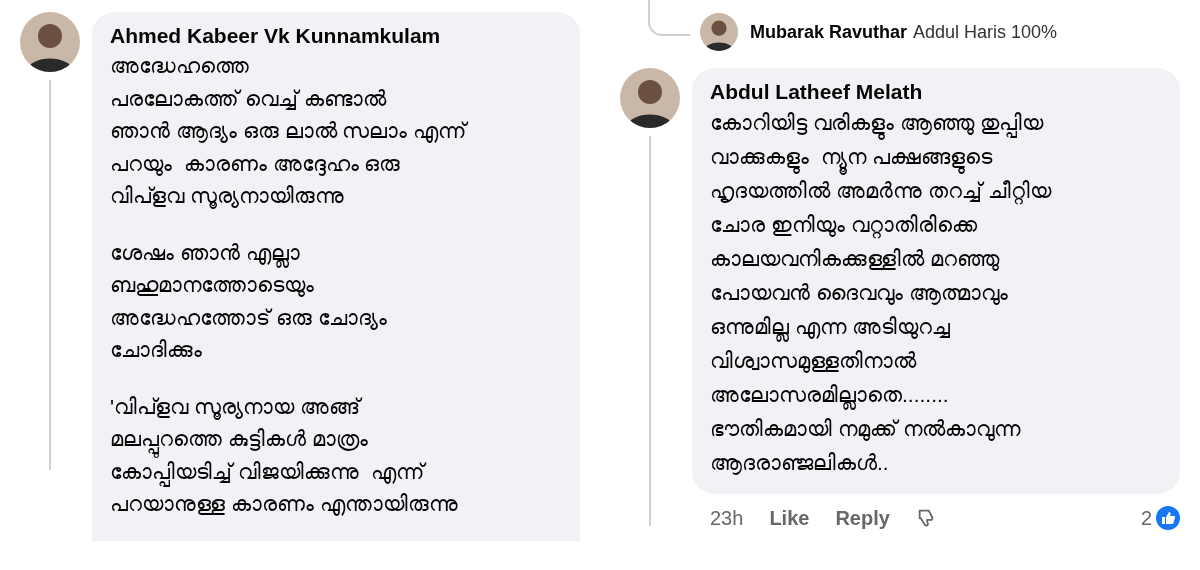 The width and height of the screenshot is (1200, 570). Describe the element at coordinates (876, 123) in the screenshot. I see `comment-line: കോറിയിട്ട വരികളും ആഞ്ഞു തുപ്പിയ` at that location.